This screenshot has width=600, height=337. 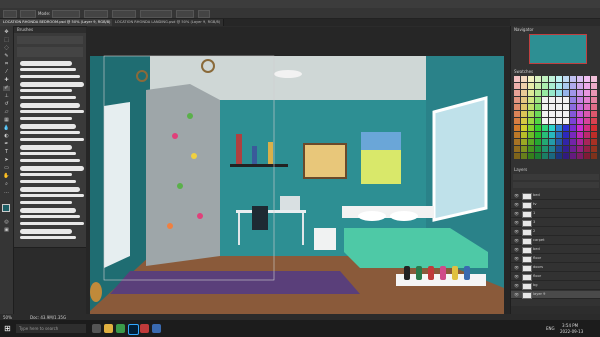 What do you see at coordinates (6, 40) in the screenshot?
I see `marquee-tool-icon: ⬚` at bounding box center [6, 40].